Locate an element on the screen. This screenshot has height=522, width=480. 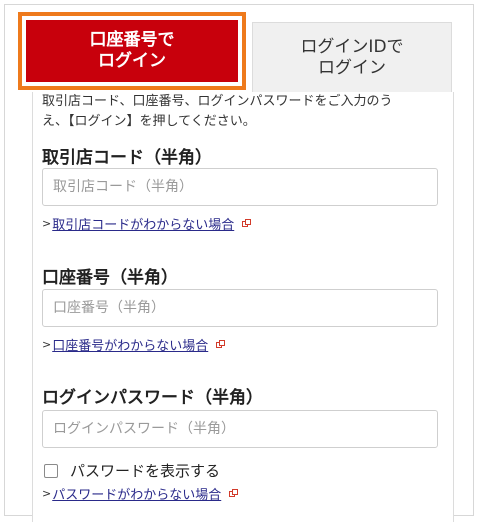
account-number-help-link: 口座番号がわからない場合 is located at coordinates (130, 344).